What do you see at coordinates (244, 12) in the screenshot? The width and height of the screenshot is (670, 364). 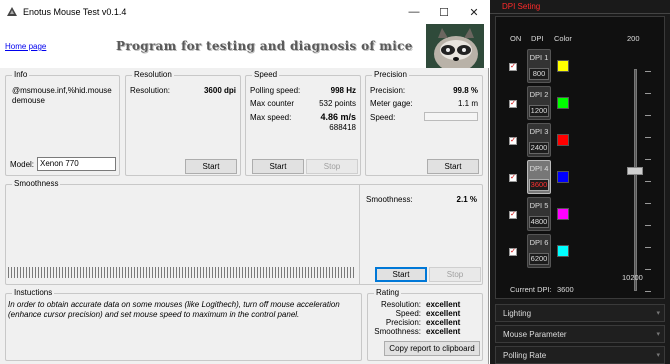 I see `title-bar: Enotus Mouse Test v0.1.4 — ☐ ✕` at bounding box center [244, 12].